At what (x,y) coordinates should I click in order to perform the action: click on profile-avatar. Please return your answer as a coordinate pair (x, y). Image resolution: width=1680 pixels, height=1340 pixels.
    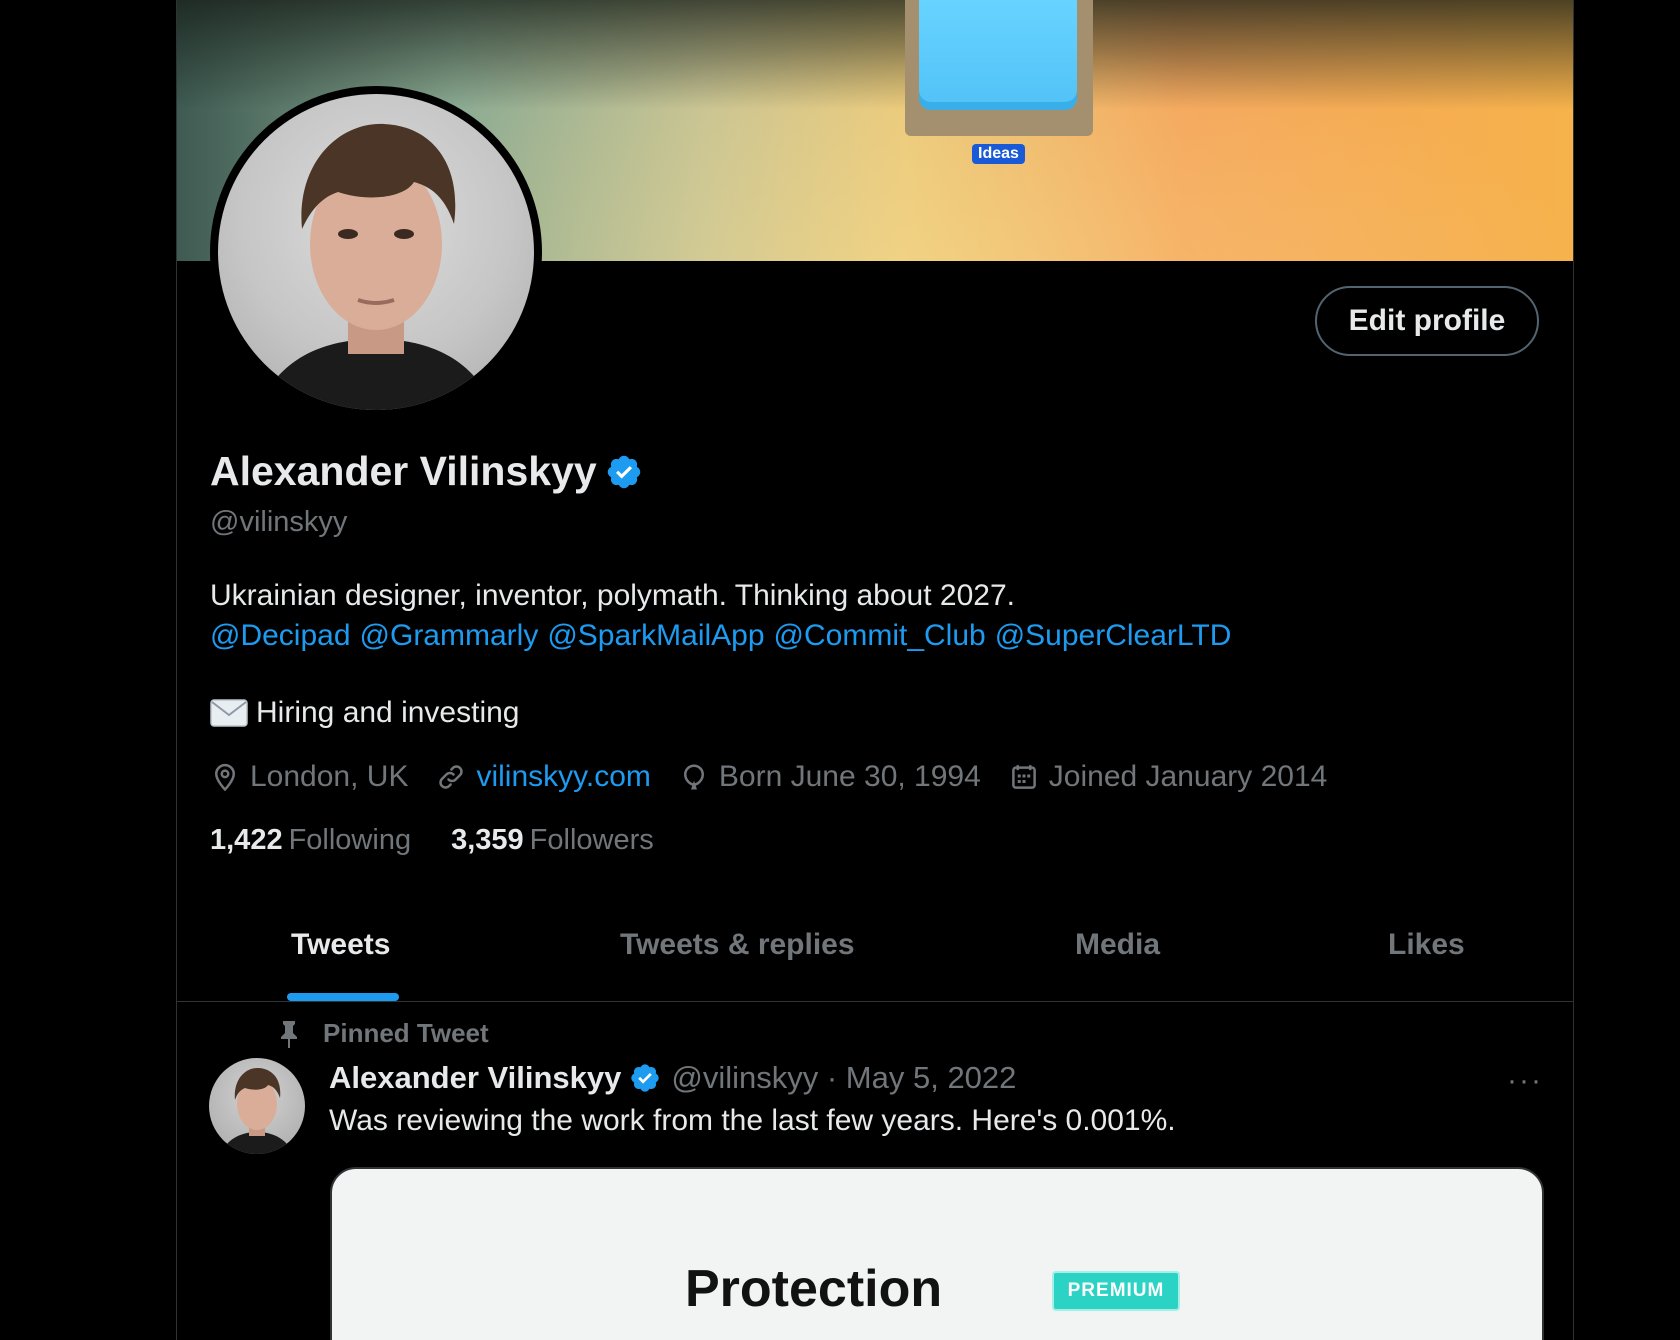
    Looking at the image, I should click on (376, 252).